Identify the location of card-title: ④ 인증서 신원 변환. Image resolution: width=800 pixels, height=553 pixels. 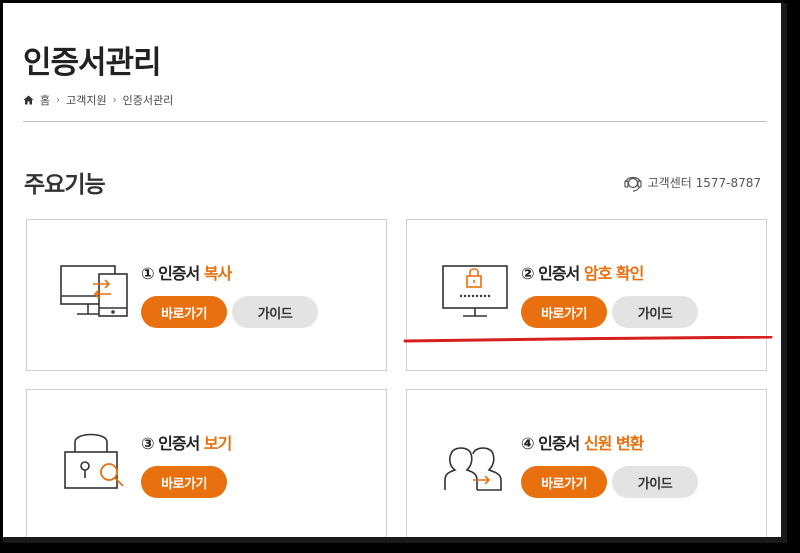
(582, 443).